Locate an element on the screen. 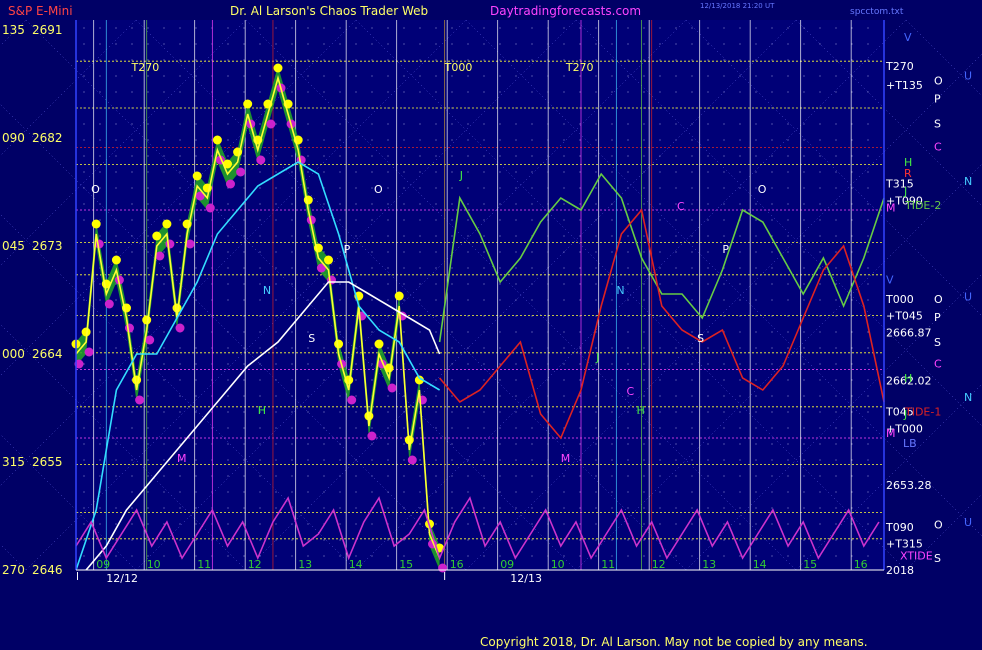 Image resolution: width=982 pixels, height=650 pixels. chart-annotation: O is located at coordinates (762, 189).